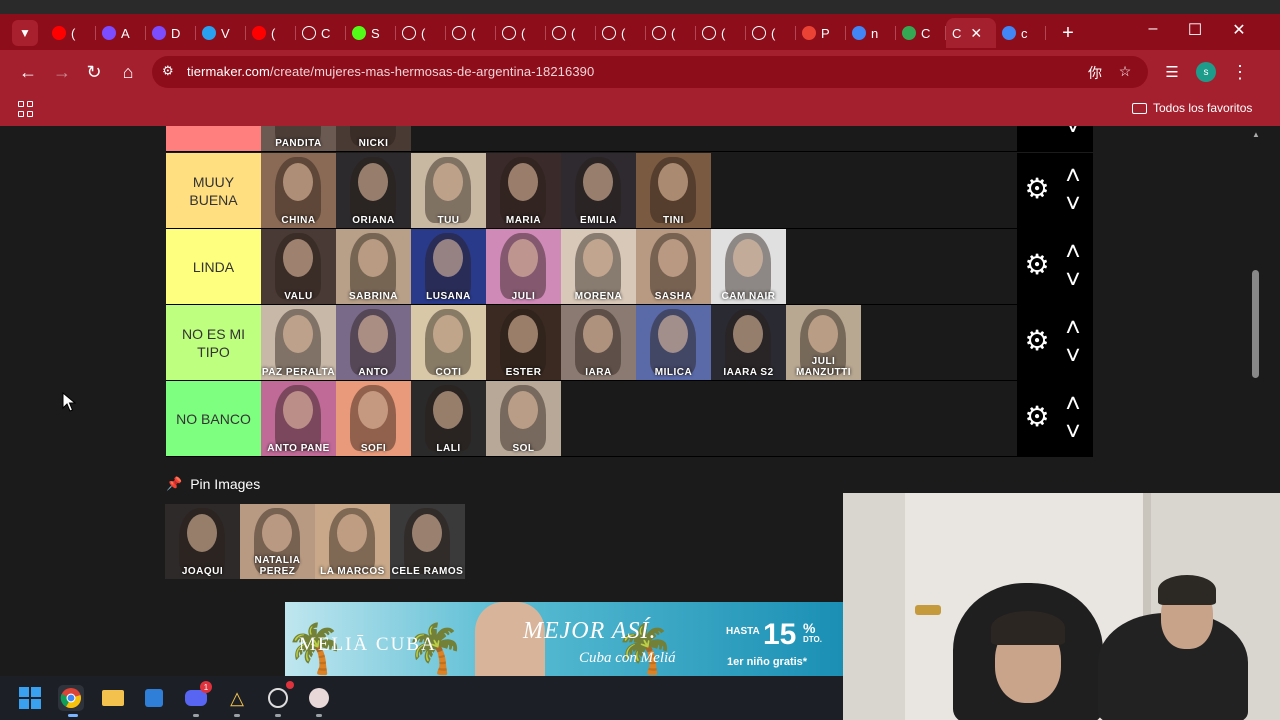 The width and height of the screenshot is (1280, 720). Describe the element at coordinates (94, 72) in the screenshot. I see `reload-button: ↻` at that location.